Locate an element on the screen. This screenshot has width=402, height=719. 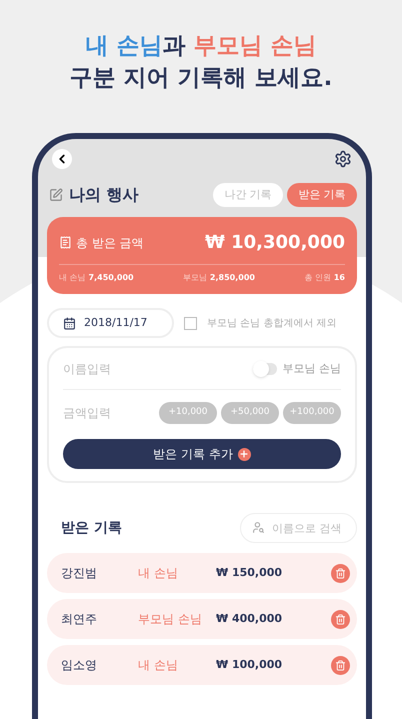
calendar-icon is located at coordinates (69, 323).